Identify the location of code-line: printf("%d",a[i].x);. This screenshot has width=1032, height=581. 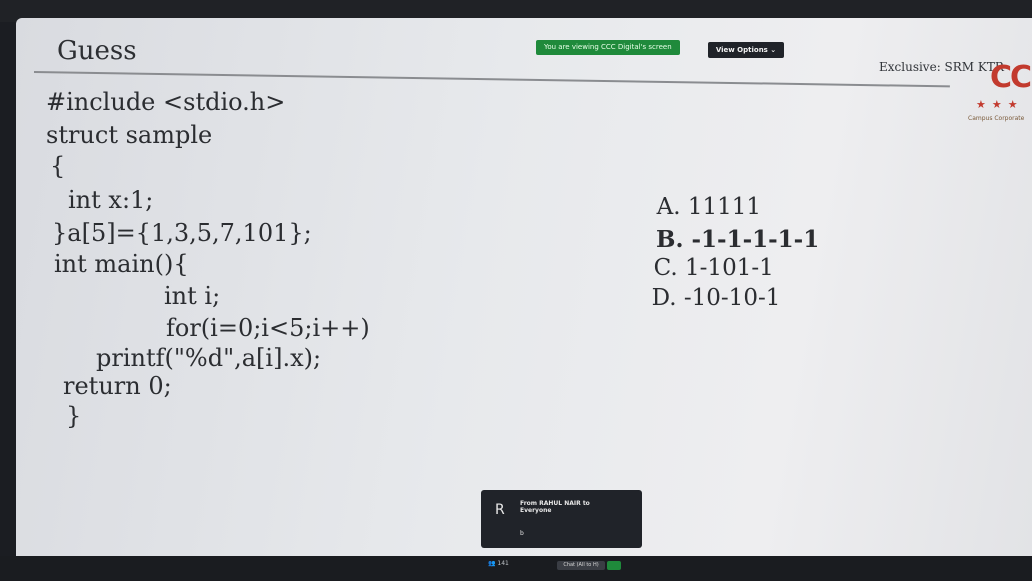
(209, 358).